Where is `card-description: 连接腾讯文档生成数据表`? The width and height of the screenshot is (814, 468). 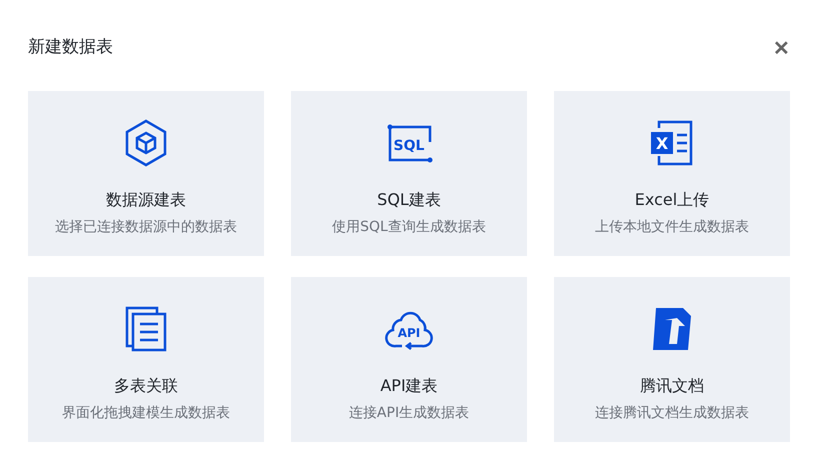
card-description: 连接腾讯文档生成数据表 is located at coordinates (672, 413).